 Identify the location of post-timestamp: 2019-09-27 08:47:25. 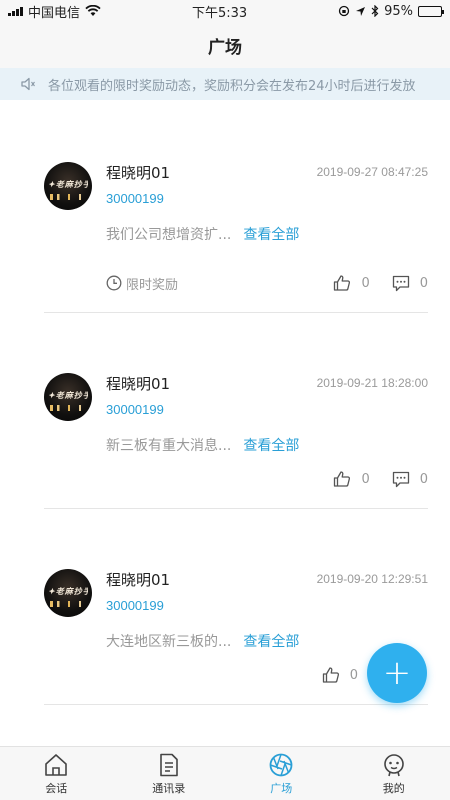
(372, 172).